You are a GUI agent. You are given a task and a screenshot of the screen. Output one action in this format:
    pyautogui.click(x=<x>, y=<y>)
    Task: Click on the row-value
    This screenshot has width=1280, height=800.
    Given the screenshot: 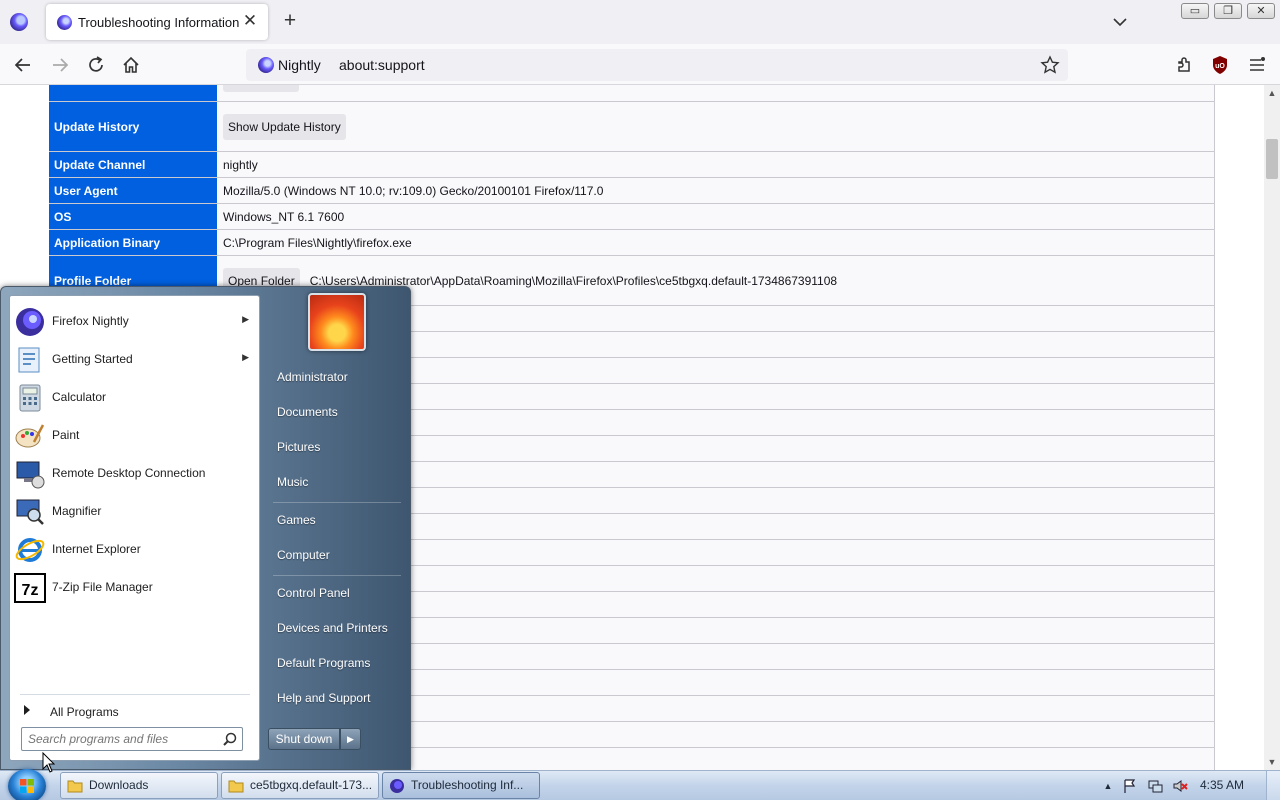 What is the action you would take?
    pyautogui.click(x=716, y=93)
    